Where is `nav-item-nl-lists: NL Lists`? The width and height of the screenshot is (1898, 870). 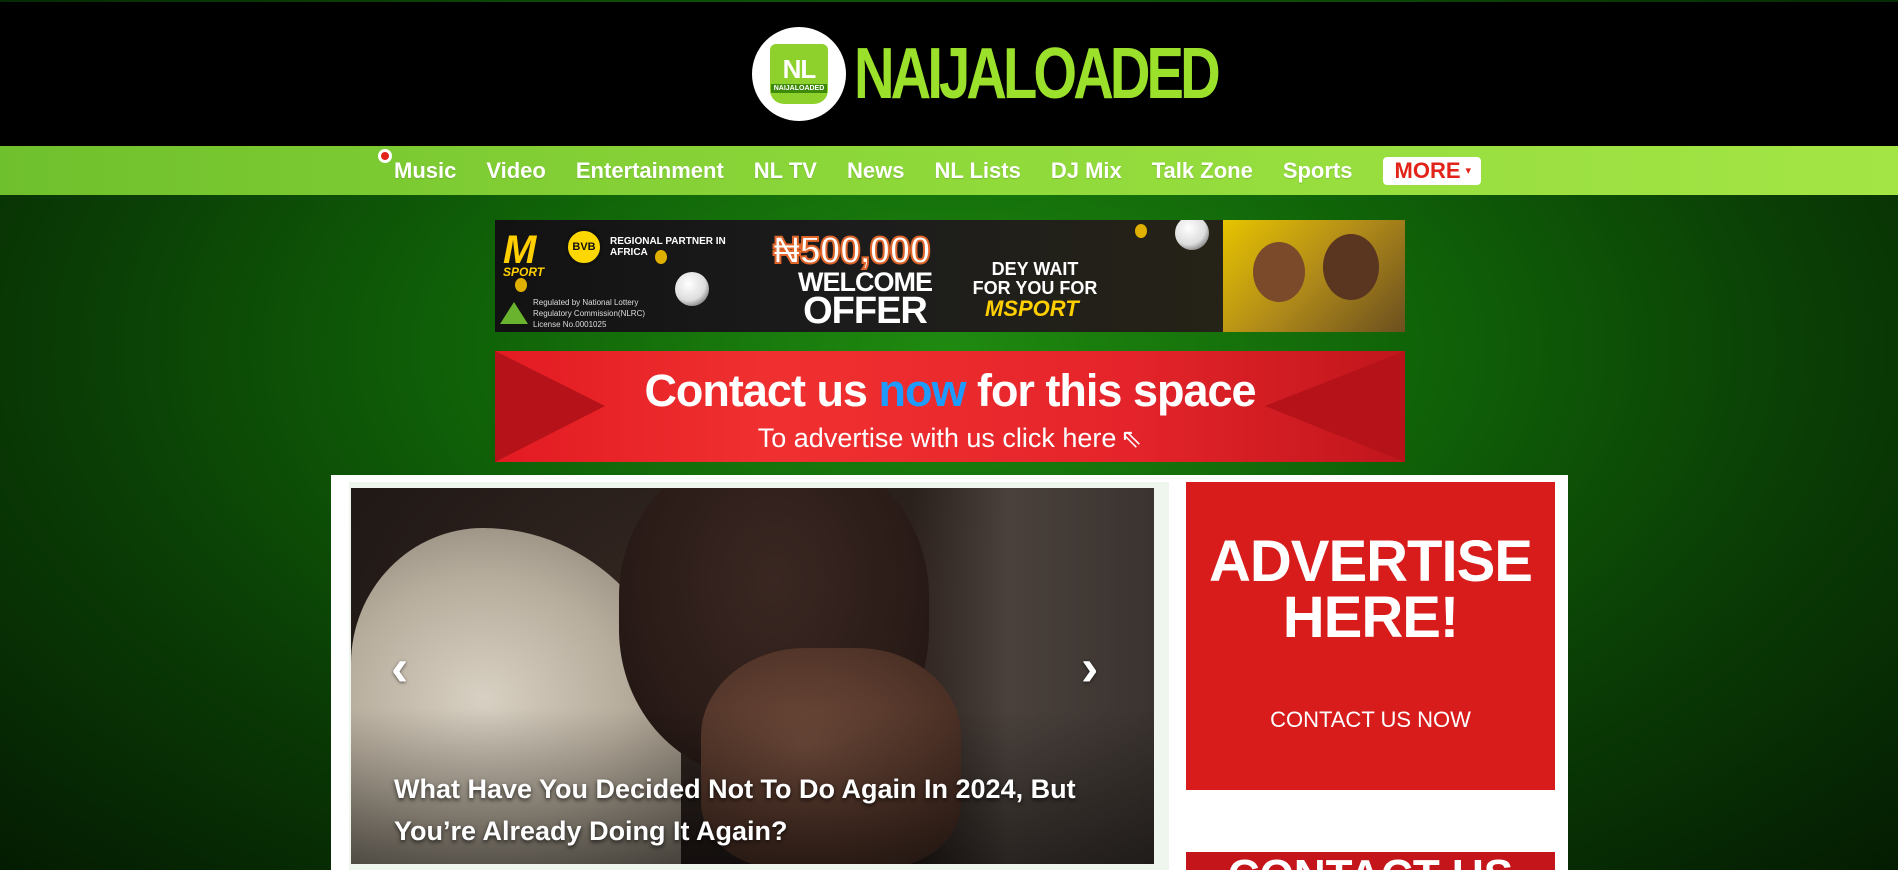 nav-item-nl-lists: NL Lists is located at coordinates (977, 171).